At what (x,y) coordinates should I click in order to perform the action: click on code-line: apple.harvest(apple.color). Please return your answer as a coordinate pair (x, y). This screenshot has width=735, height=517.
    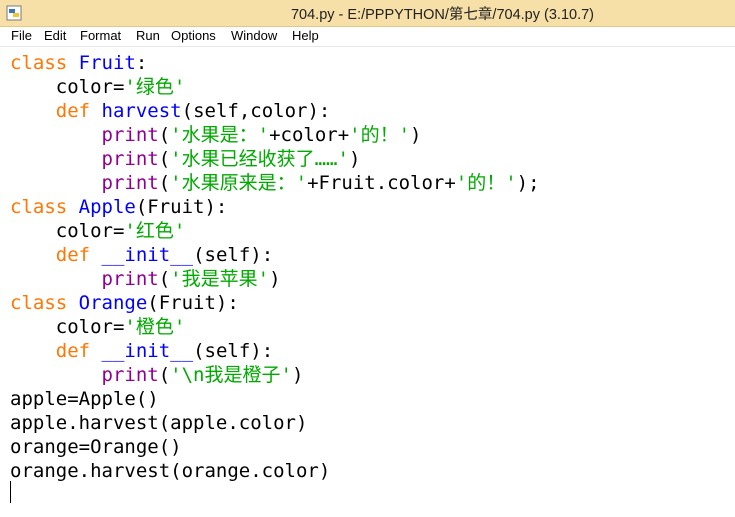
    Looking at the image, I should click on (159, 423).